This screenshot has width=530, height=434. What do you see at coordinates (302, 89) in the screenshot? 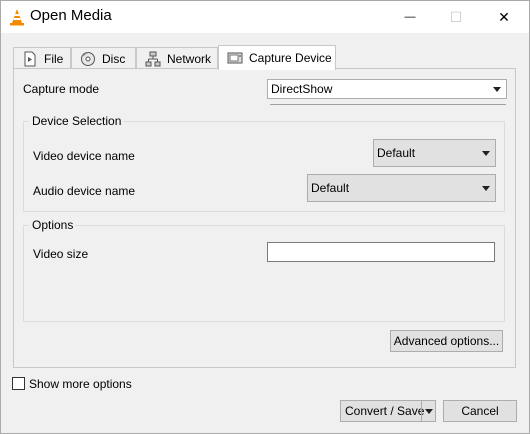
I see `capture-mode-value: DirectShow` at bounding box center [302, 89].